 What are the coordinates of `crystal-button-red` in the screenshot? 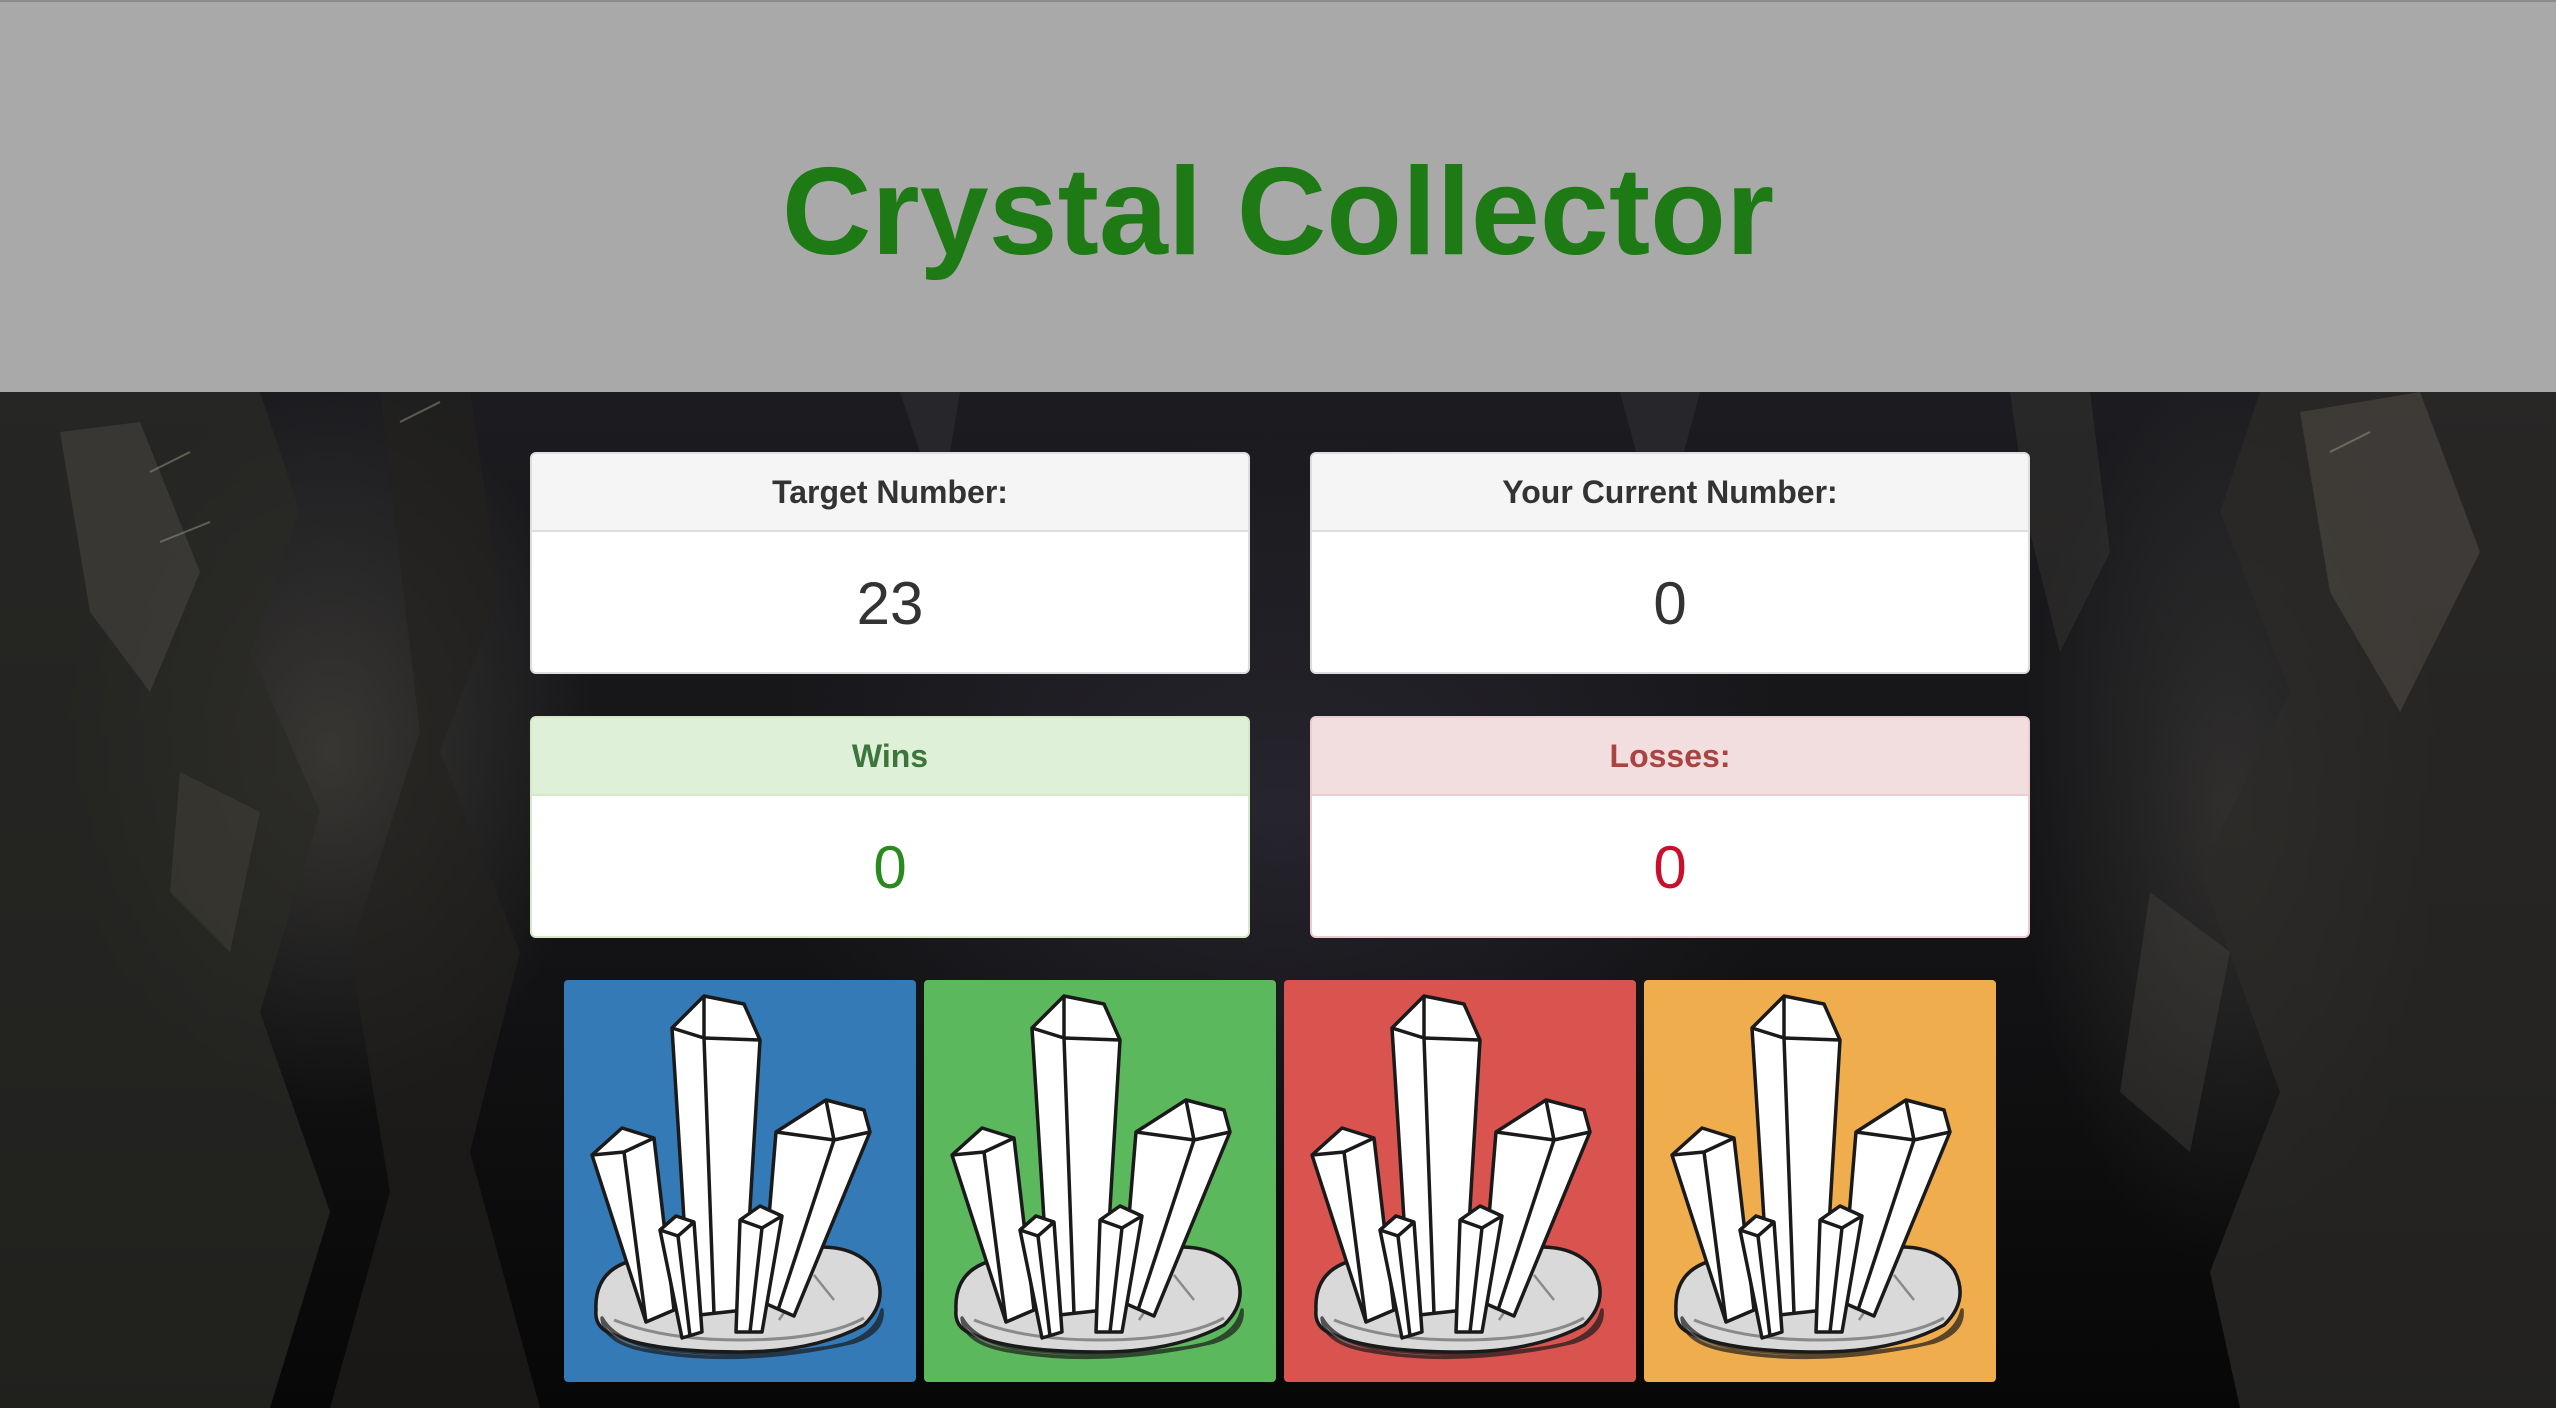 It's located at (1460, 1181).